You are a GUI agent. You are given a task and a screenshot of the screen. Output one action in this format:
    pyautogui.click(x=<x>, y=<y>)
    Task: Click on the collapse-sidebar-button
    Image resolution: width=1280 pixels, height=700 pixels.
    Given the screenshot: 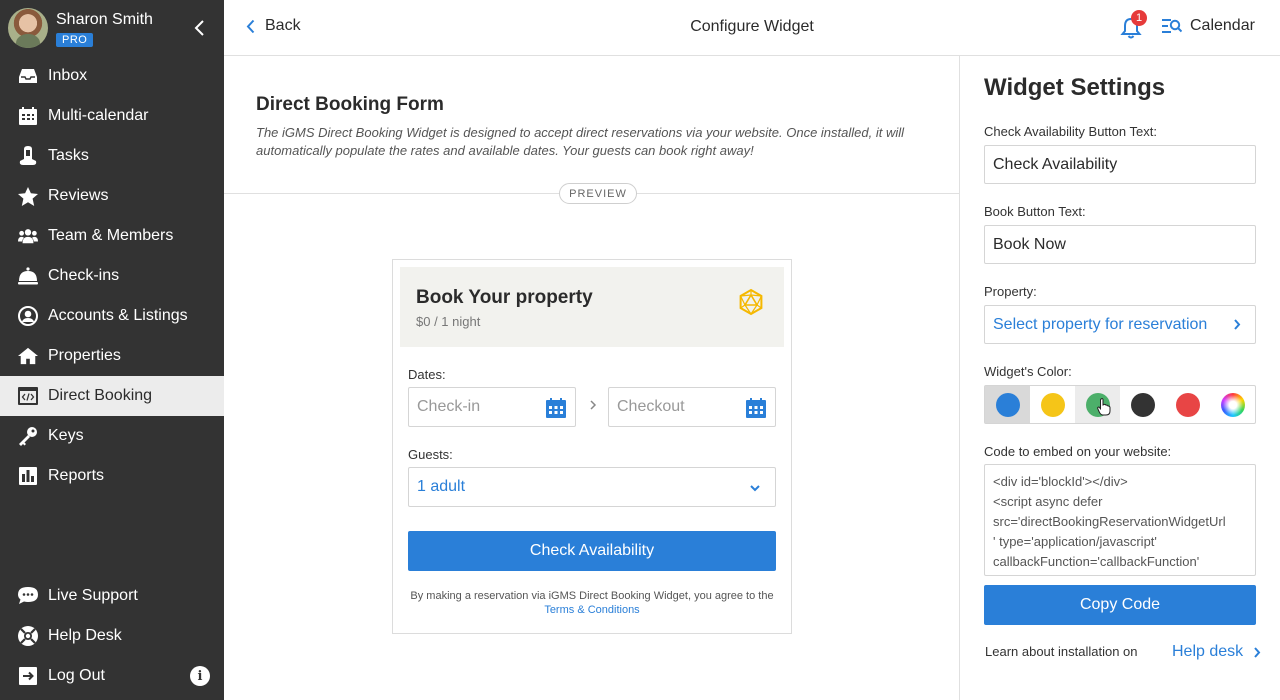 What is the action you would take?
    pyautogui.click(x=200, y=28)
    